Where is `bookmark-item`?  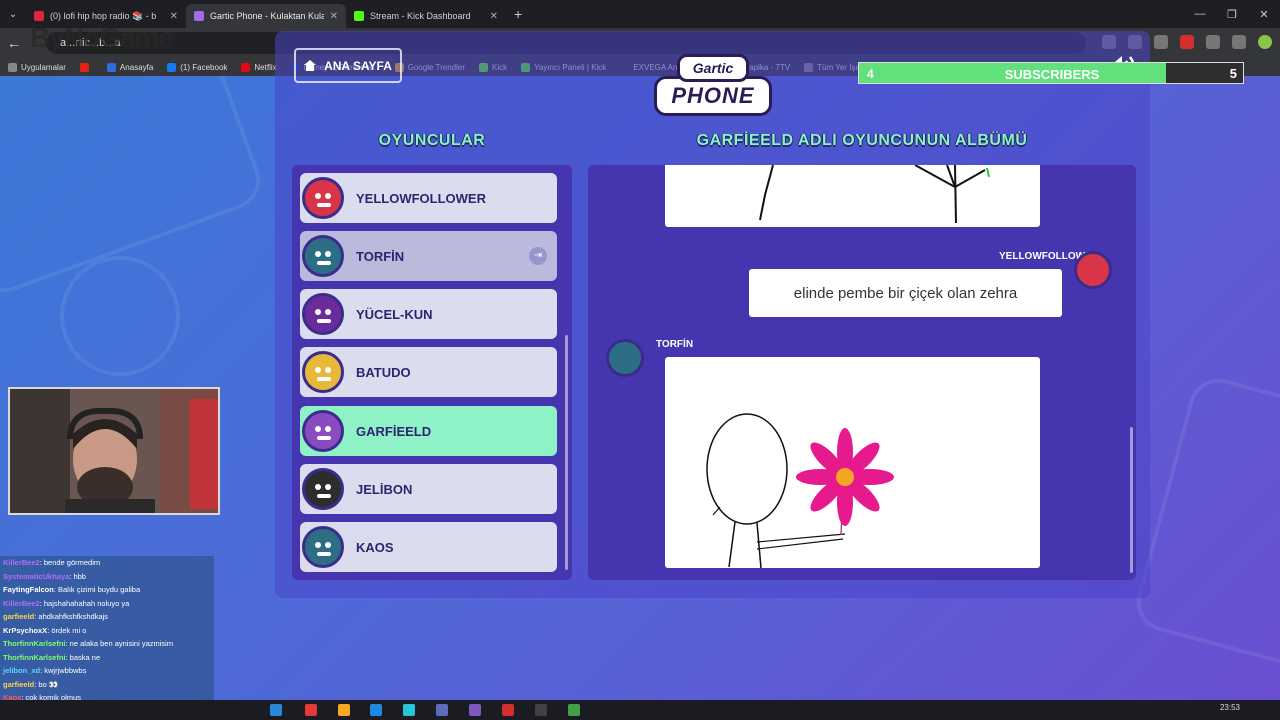 bookmark-item is located at coordinates (86, 67).